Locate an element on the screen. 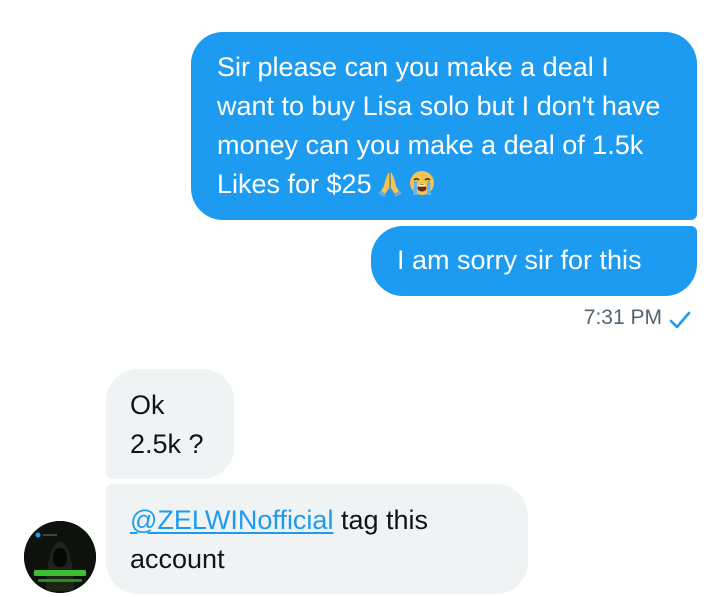 The width and height of the screenshot is (720, 597). folded-hands-emoji-icon is located at coordinates (389, 184).